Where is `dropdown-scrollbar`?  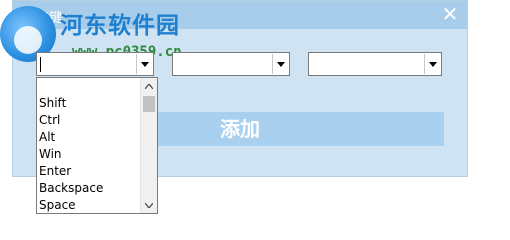
dropdown-scrollbar is located at coordinates (148, 145).